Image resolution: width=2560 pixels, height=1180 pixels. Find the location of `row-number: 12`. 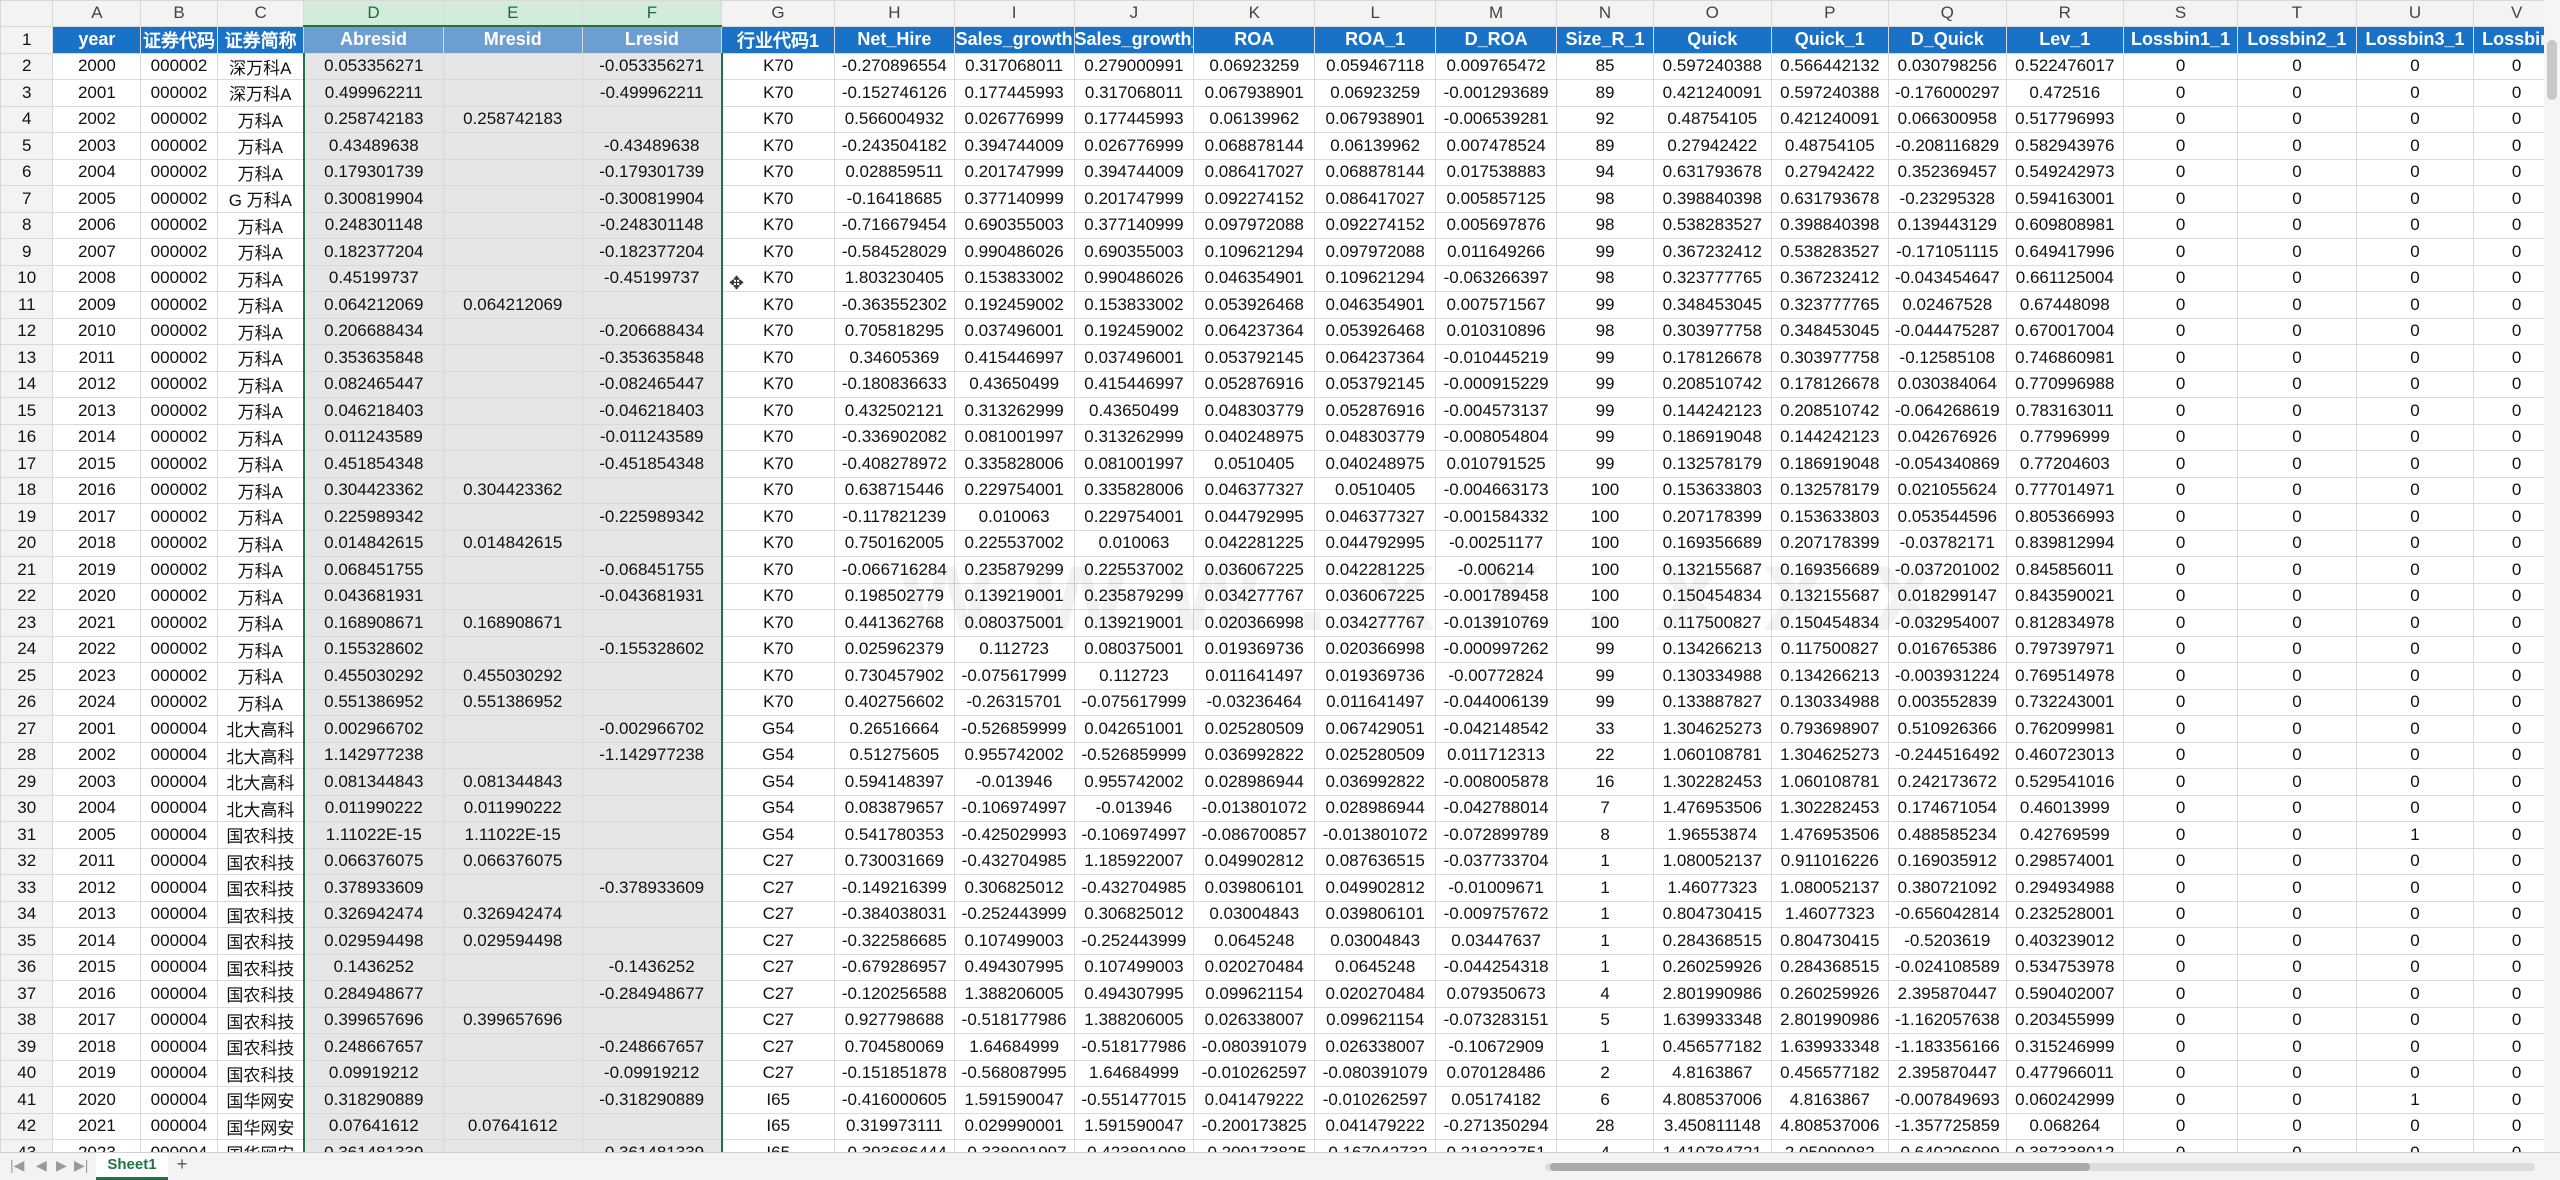

row-number: 12 is located at coordinates (27, 331).